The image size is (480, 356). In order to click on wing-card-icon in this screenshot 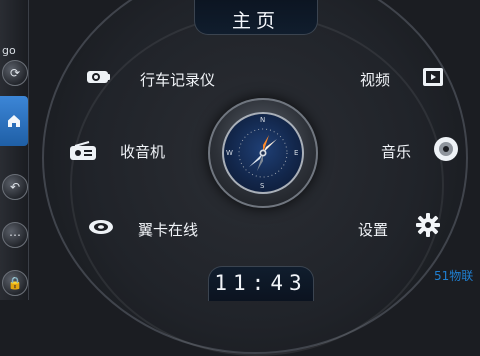, I will do `click(101, 227)`.